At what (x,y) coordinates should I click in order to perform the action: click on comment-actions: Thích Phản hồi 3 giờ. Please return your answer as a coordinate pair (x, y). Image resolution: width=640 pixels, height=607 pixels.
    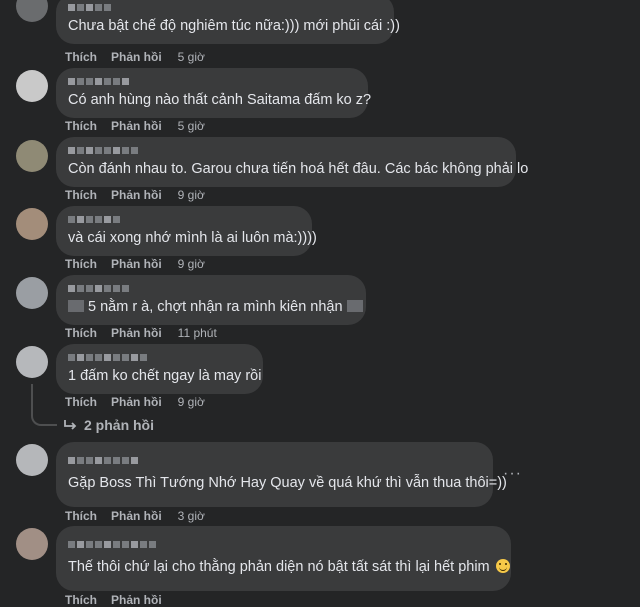
    Looking at the image, I should click on (135, 516).